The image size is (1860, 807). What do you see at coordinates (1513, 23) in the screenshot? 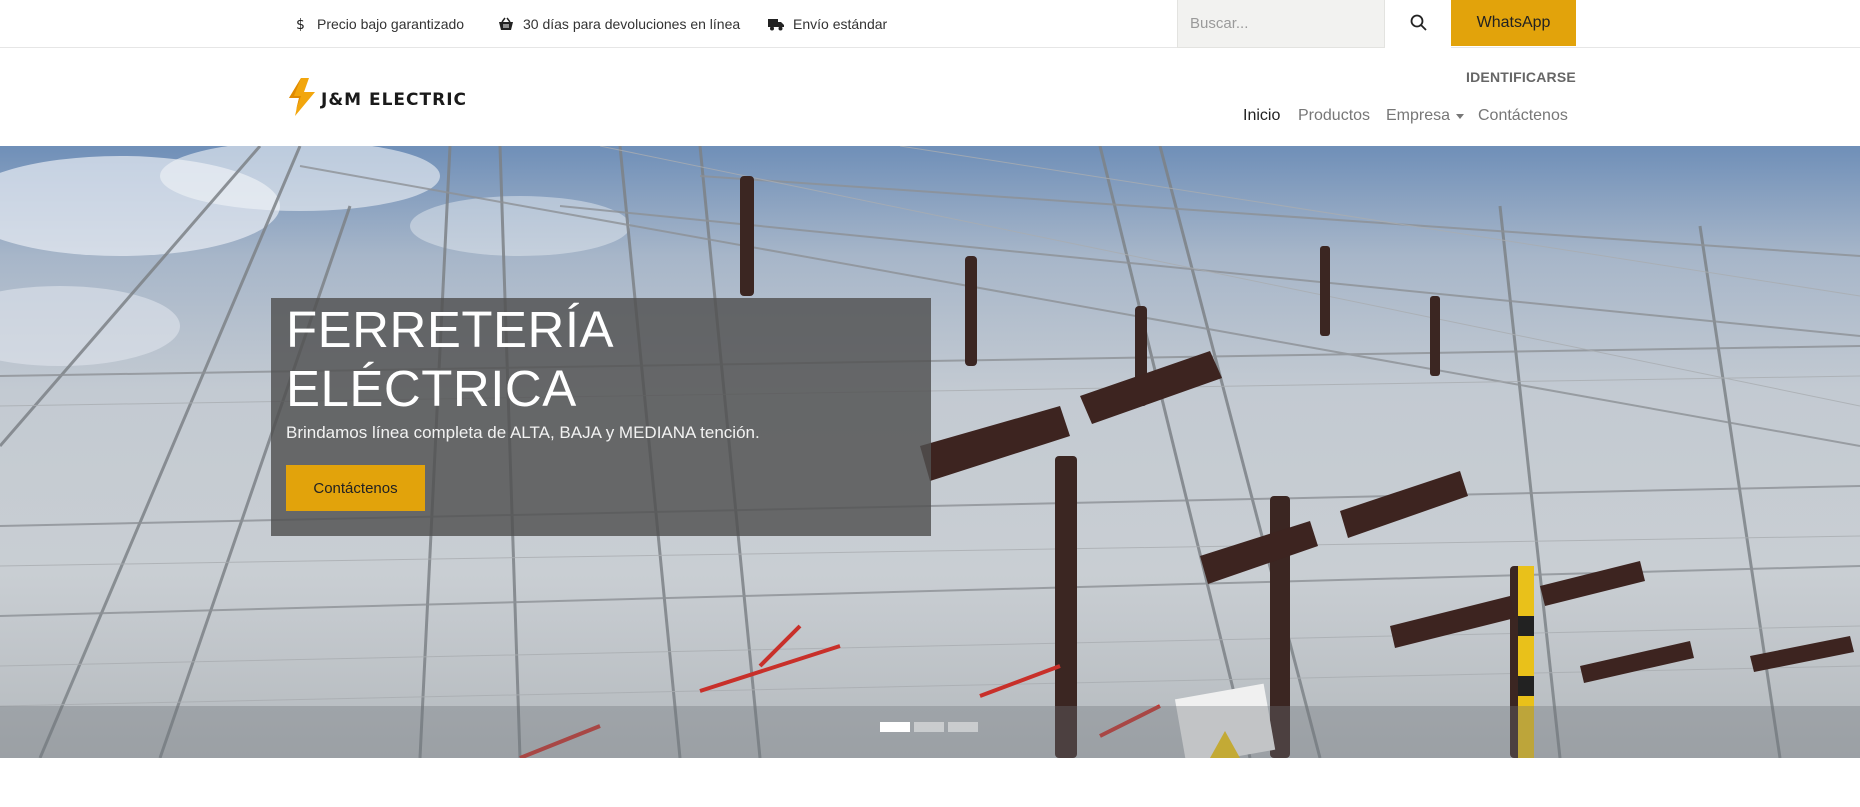
I see `whatsapp-button: WhatsApp` at bounding box center [1513, 23].